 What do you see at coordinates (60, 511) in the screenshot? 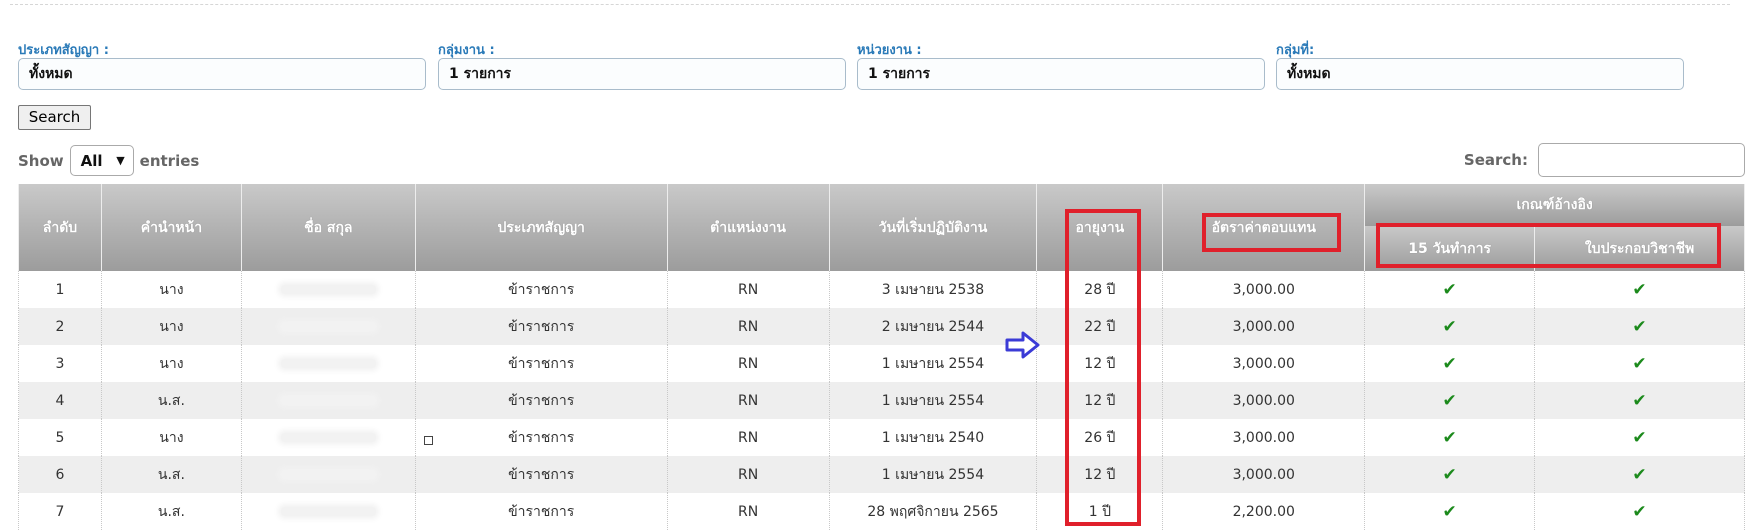
I see `table-cell: 7` at bounding box center [60, 511].